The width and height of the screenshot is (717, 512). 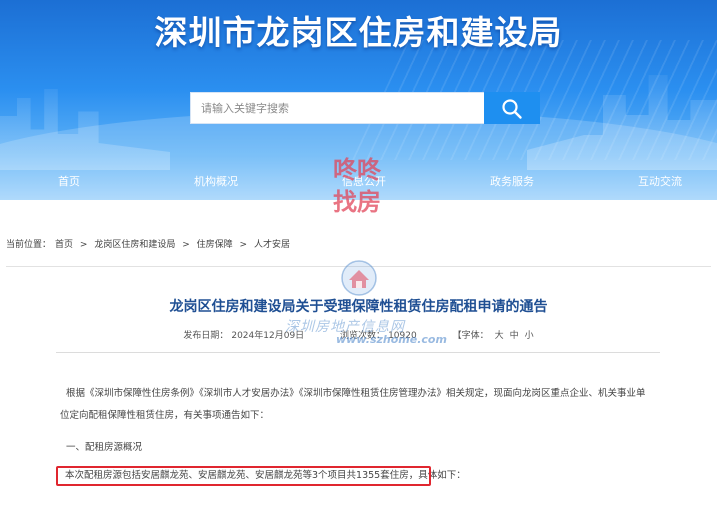 I want to click on font-size-large: 大, so click(x=499, y=336).